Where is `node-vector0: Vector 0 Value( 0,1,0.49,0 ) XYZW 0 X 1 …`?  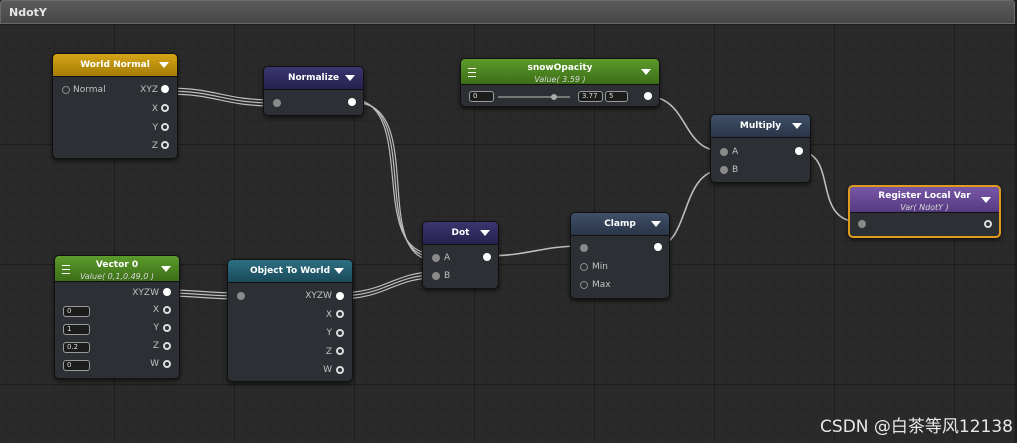 node-vector0: Vector 0 Value( 0,1,0.49,0 ) XYZW 0 X 1 … is located at coordinates (117, 317).